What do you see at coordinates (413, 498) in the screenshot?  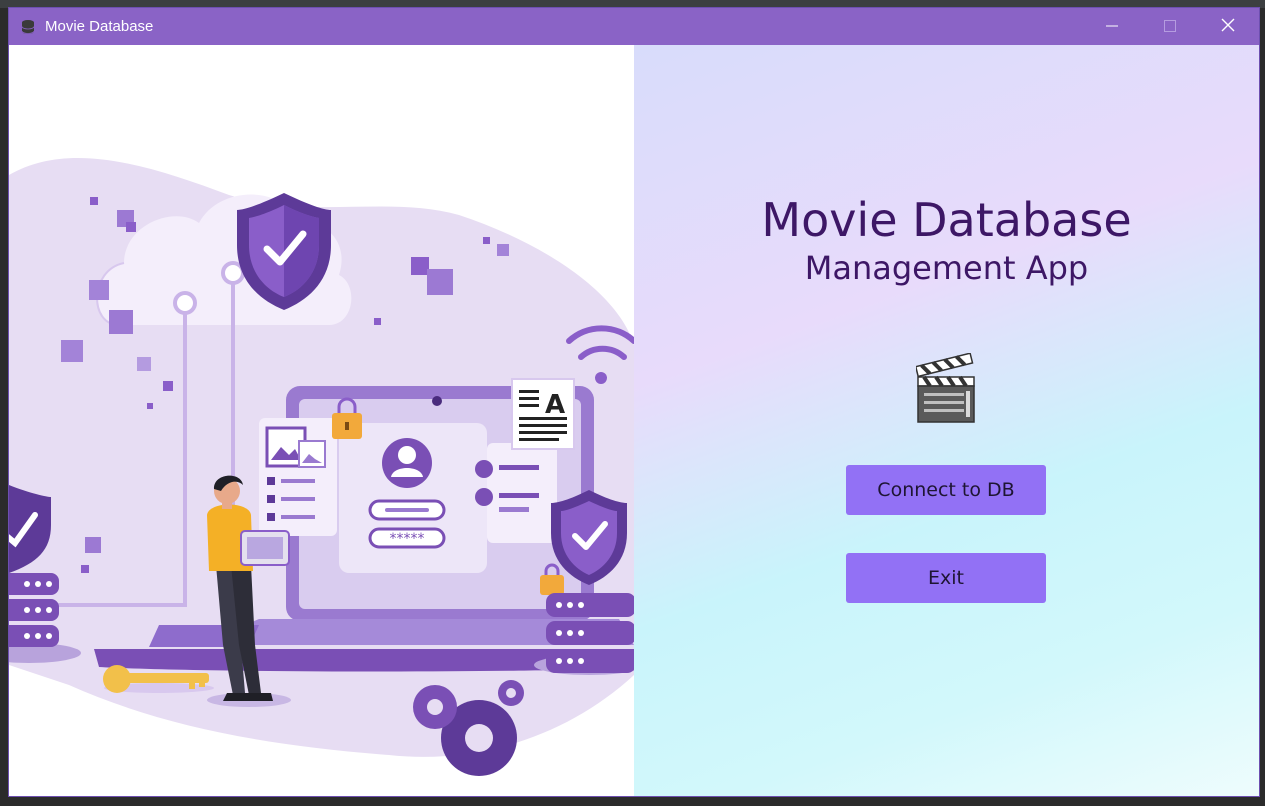 I see `profile-card: *****` at bounding box center [413, 498].